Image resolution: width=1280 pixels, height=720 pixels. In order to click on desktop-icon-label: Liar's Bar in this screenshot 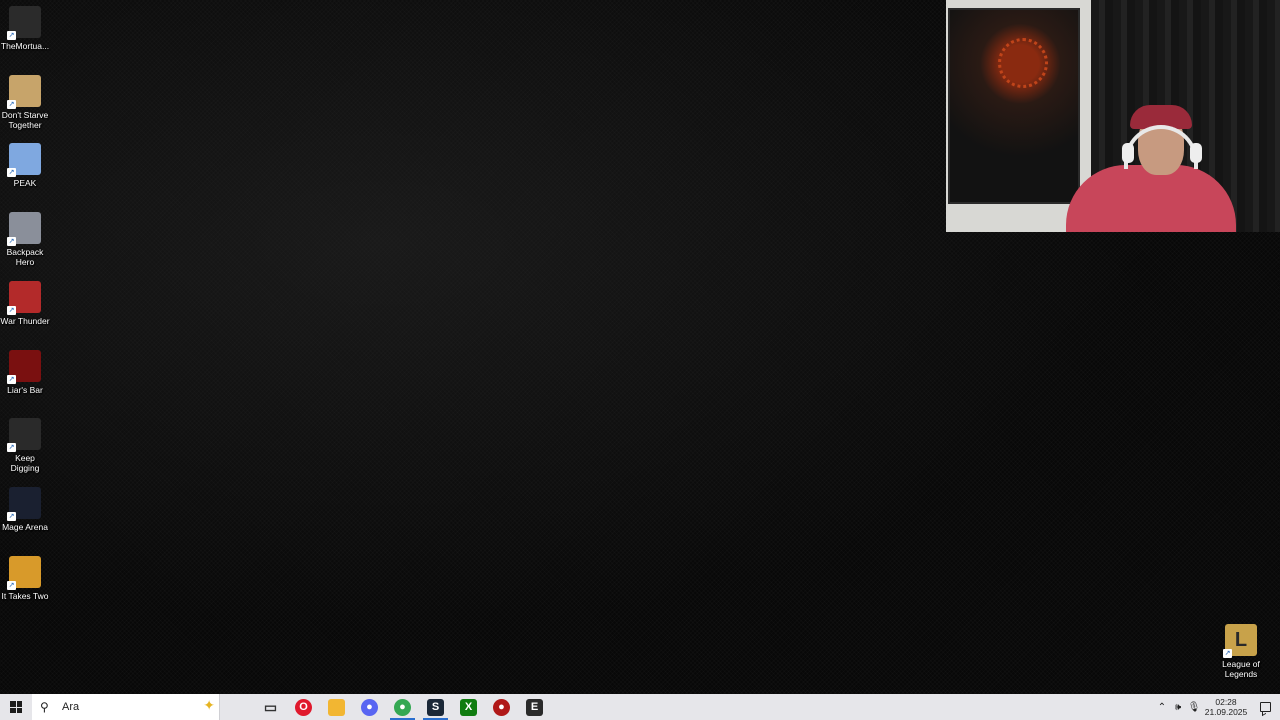, I will do `click(25, 389)`.